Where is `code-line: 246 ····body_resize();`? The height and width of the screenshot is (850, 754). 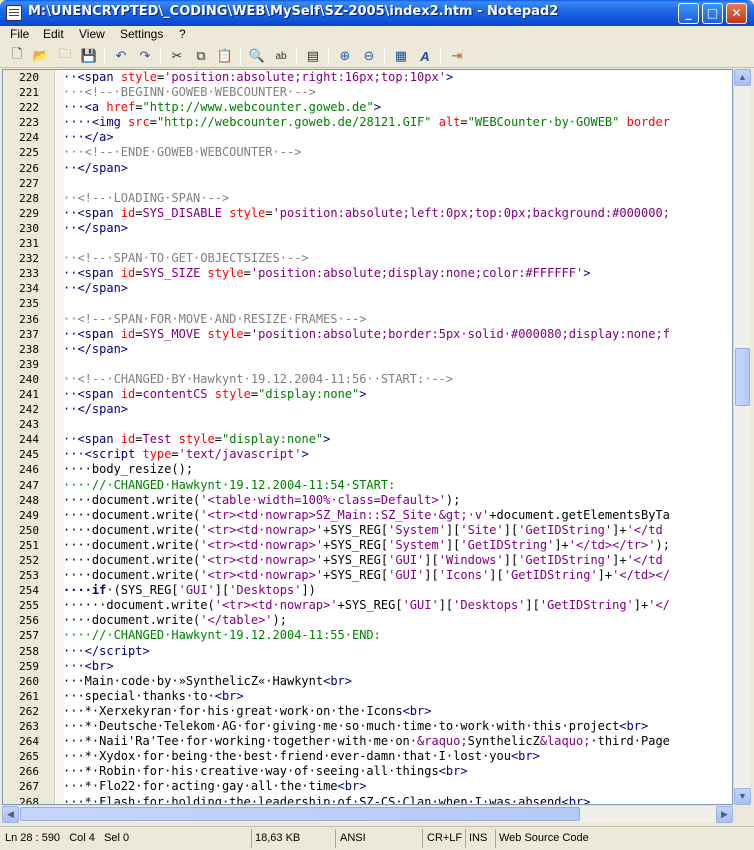 code-line: 246 ····body_resize(); is located at coordinates (367, 469).